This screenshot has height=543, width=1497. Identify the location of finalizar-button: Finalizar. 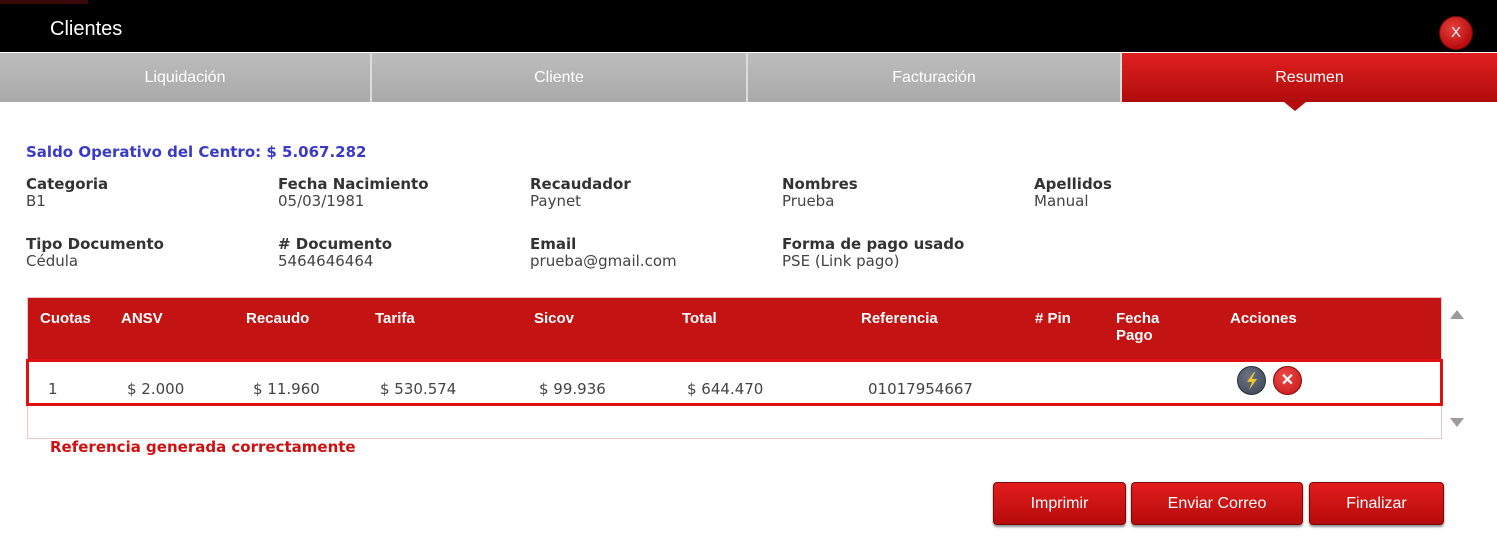
(1376, 503).